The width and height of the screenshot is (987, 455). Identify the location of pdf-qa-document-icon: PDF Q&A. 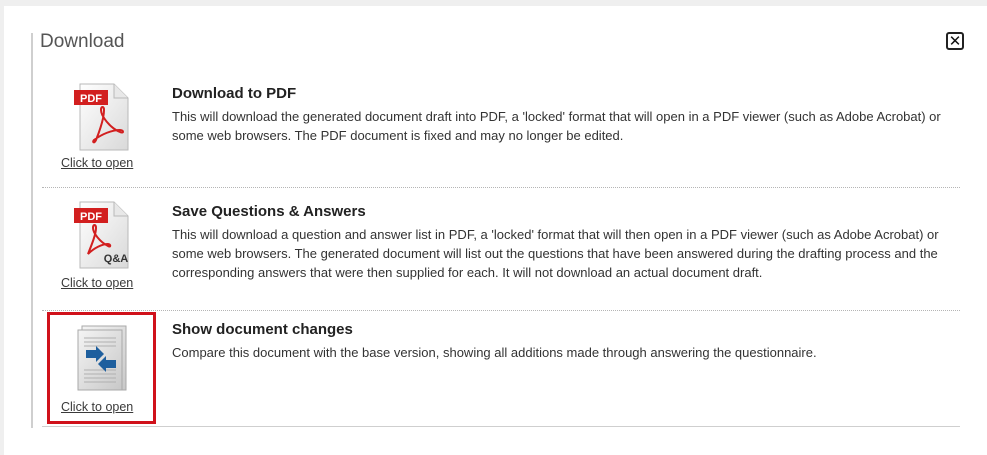
(101, 235).